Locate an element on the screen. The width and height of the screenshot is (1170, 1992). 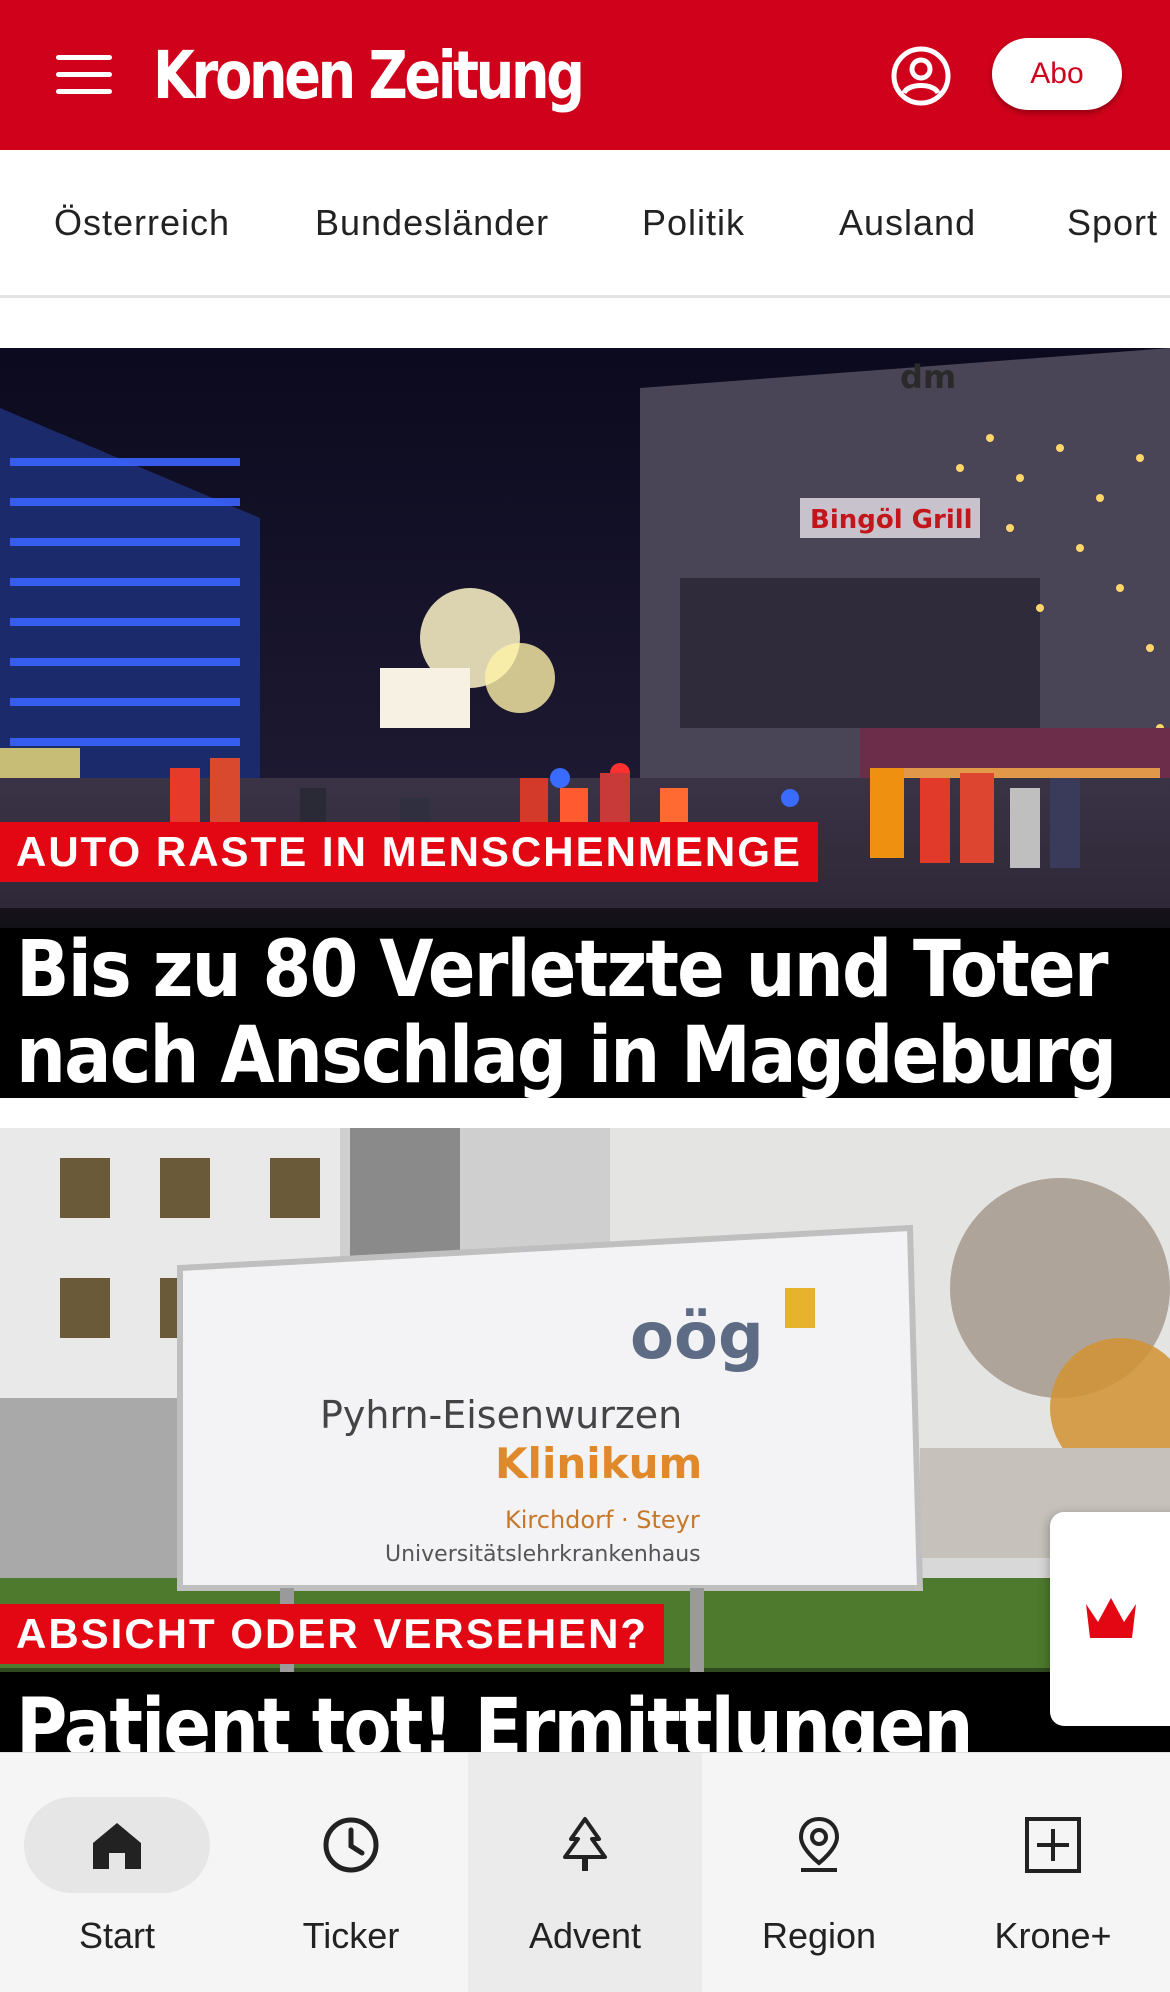
bottom-nav-region: Region is located at coordinates (819, 1872).